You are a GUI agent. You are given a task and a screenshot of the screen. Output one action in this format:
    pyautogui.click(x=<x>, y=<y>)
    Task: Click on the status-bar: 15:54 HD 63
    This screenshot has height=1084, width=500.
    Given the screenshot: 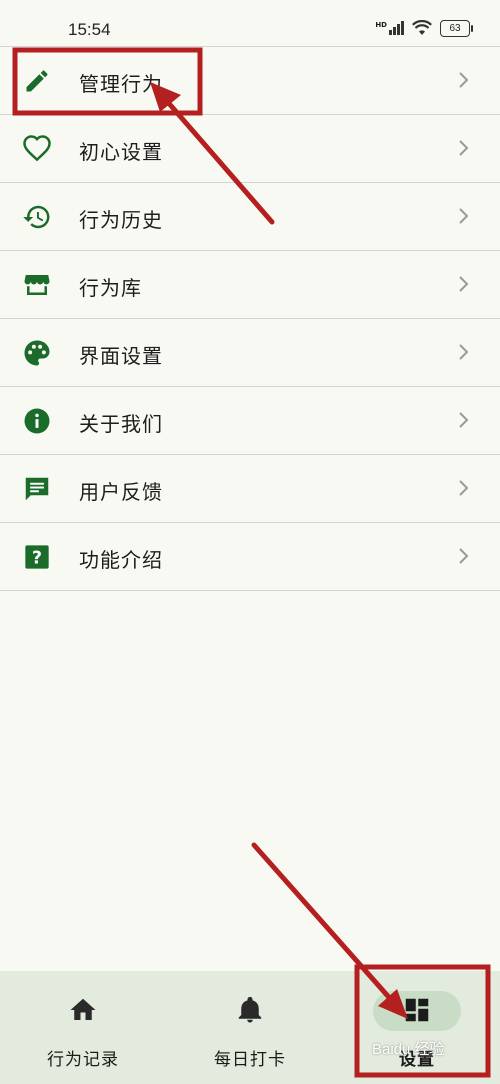 What is the action you would take?
    pyautogui.click(x=250, y=23)
    